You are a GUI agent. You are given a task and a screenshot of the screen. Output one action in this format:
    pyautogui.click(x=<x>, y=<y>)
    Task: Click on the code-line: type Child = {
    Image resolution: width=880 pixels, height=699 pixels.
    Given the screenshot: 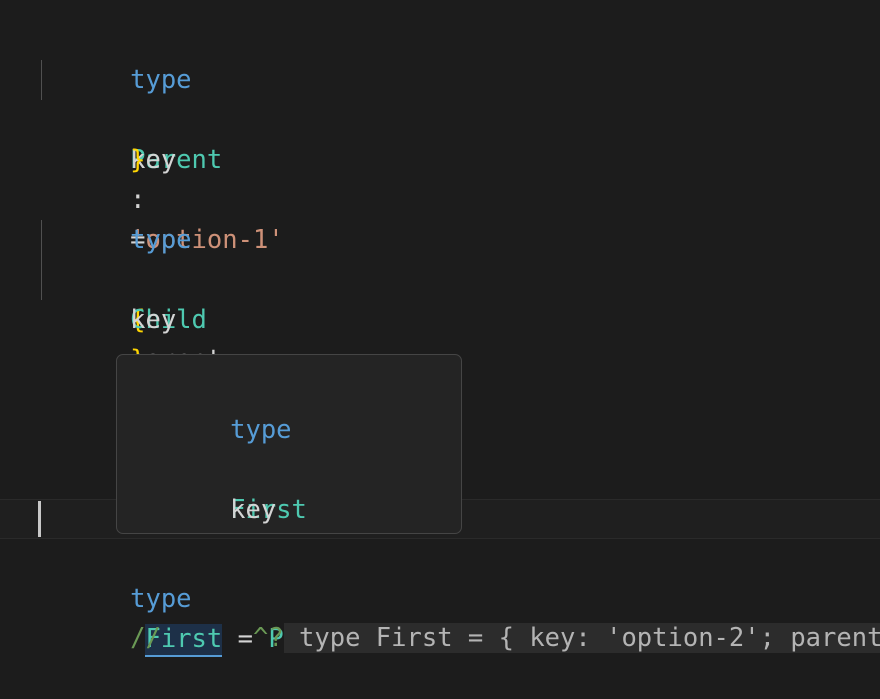 What is the action you would take?
    pyautogui.click(x=122, y=337)
    